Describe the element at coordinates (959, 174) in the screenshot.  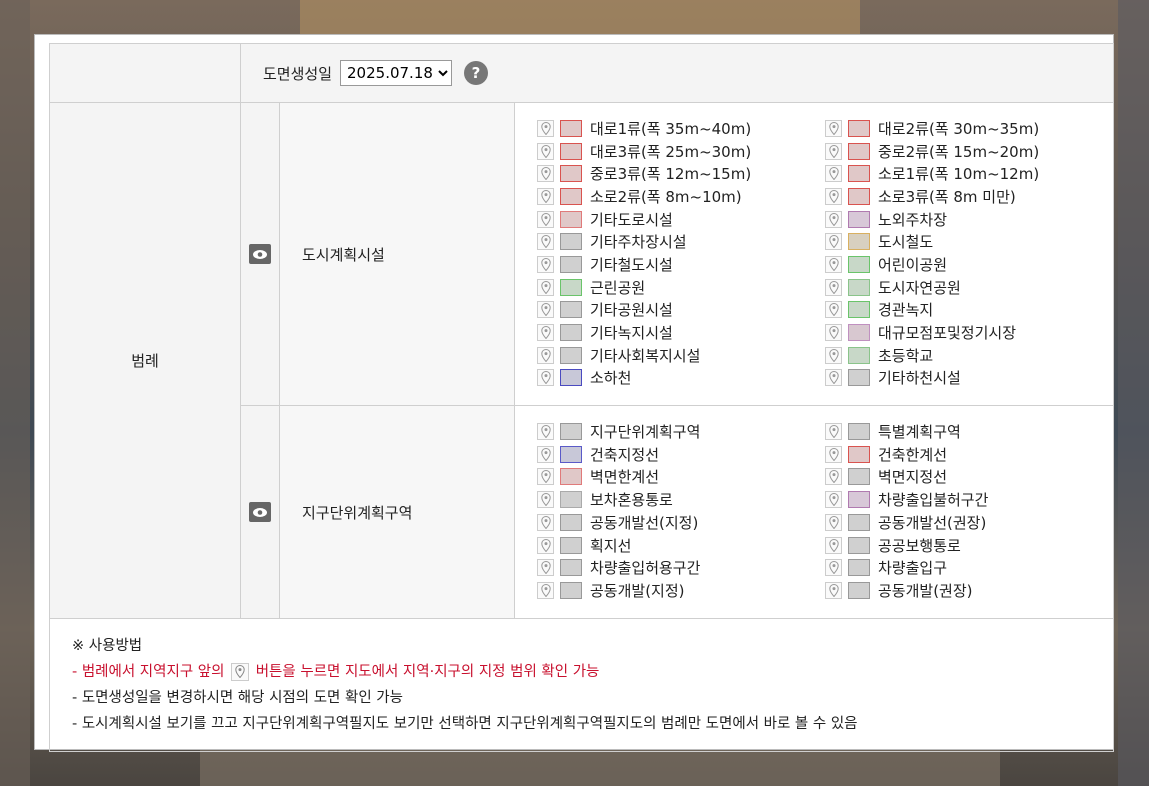
I see `legend-item-label: 소로1류(폭 10m~12m)` at that location.